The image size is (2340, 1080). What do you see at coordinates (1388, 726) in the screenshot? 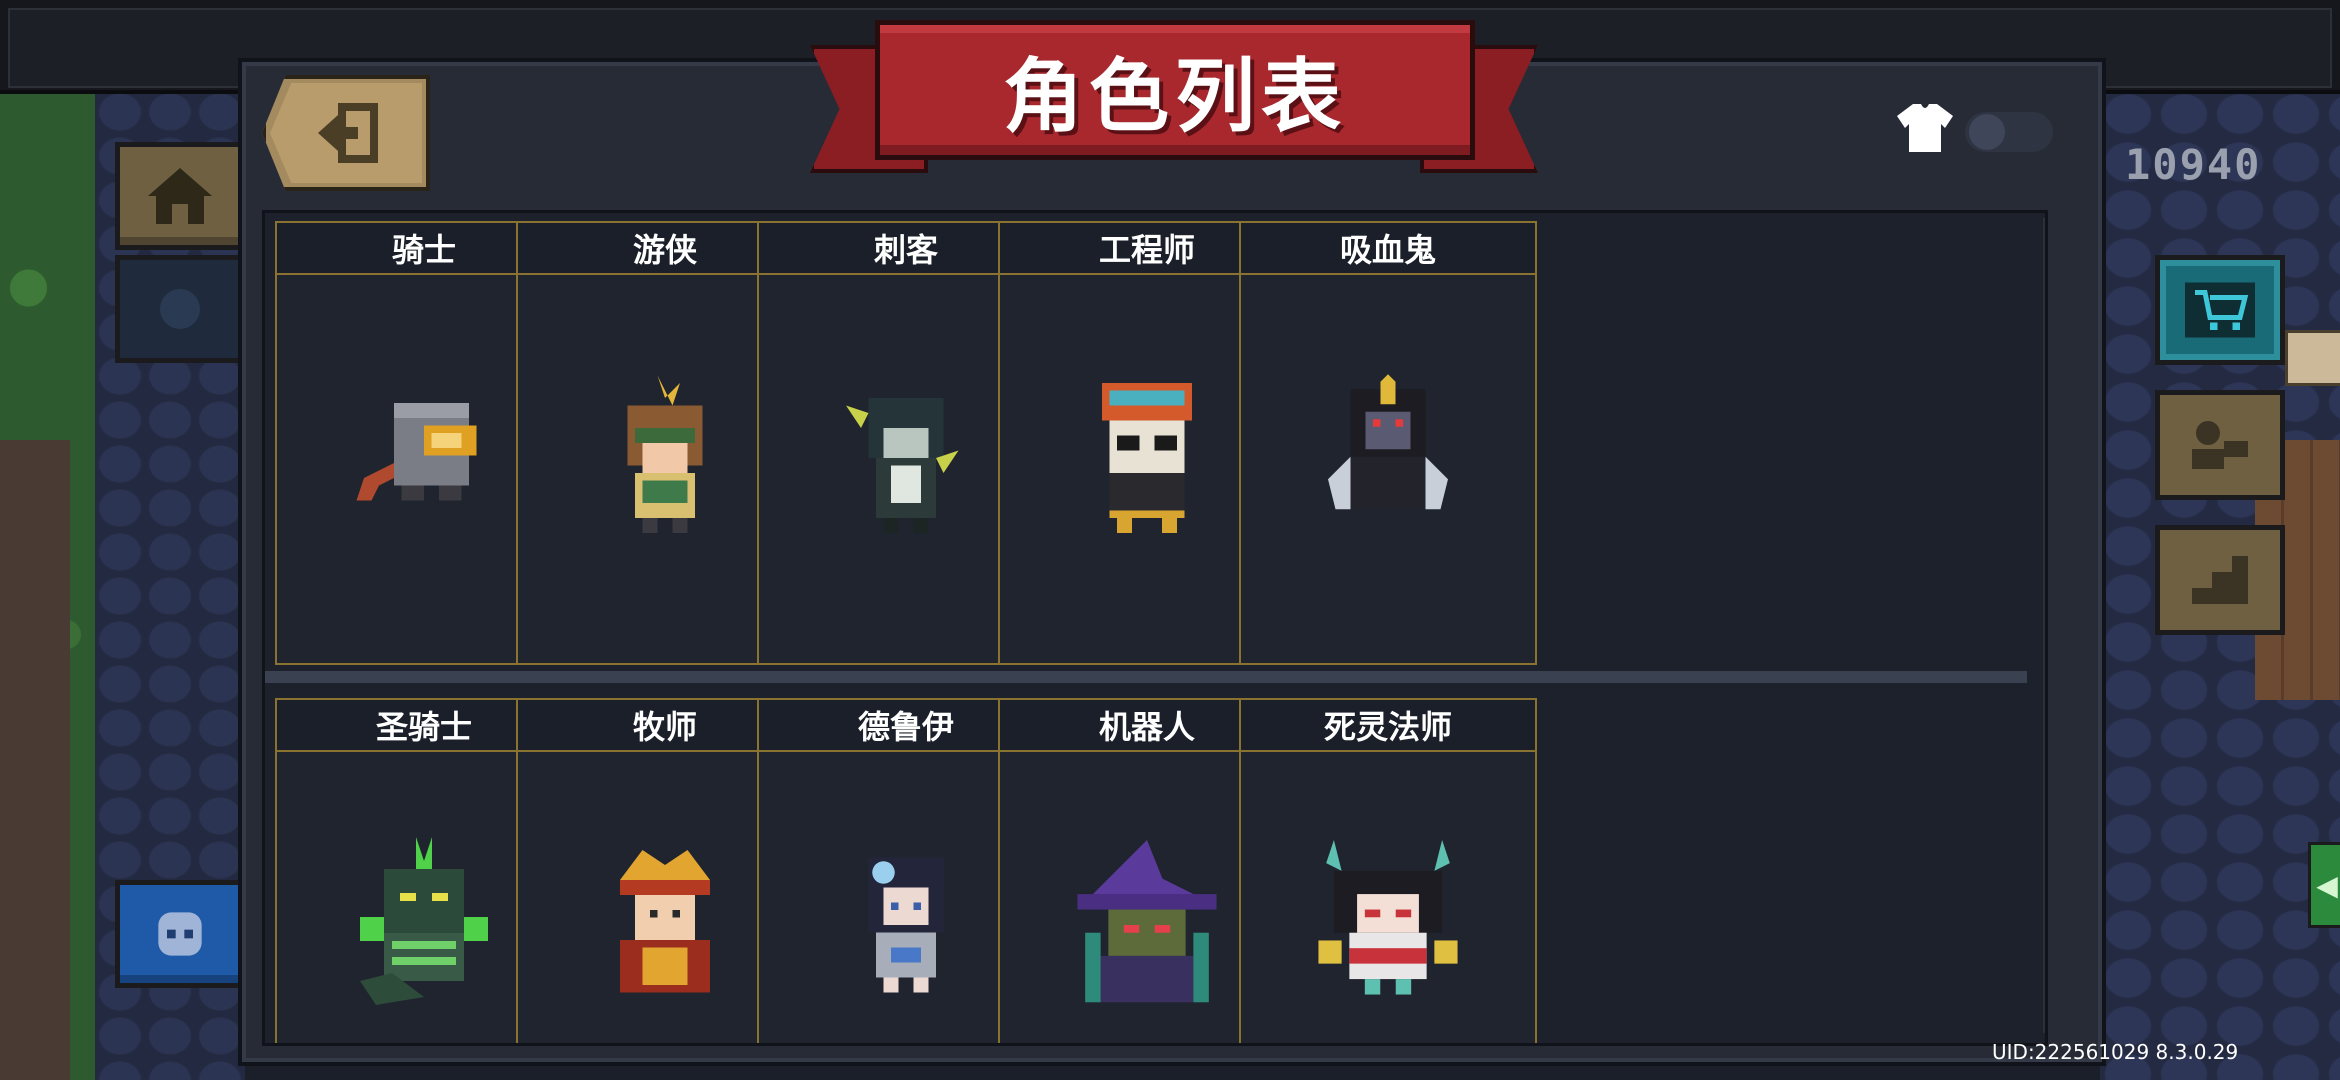
I see `character-name: 死灵法师` at bounding box center [1388, 726].